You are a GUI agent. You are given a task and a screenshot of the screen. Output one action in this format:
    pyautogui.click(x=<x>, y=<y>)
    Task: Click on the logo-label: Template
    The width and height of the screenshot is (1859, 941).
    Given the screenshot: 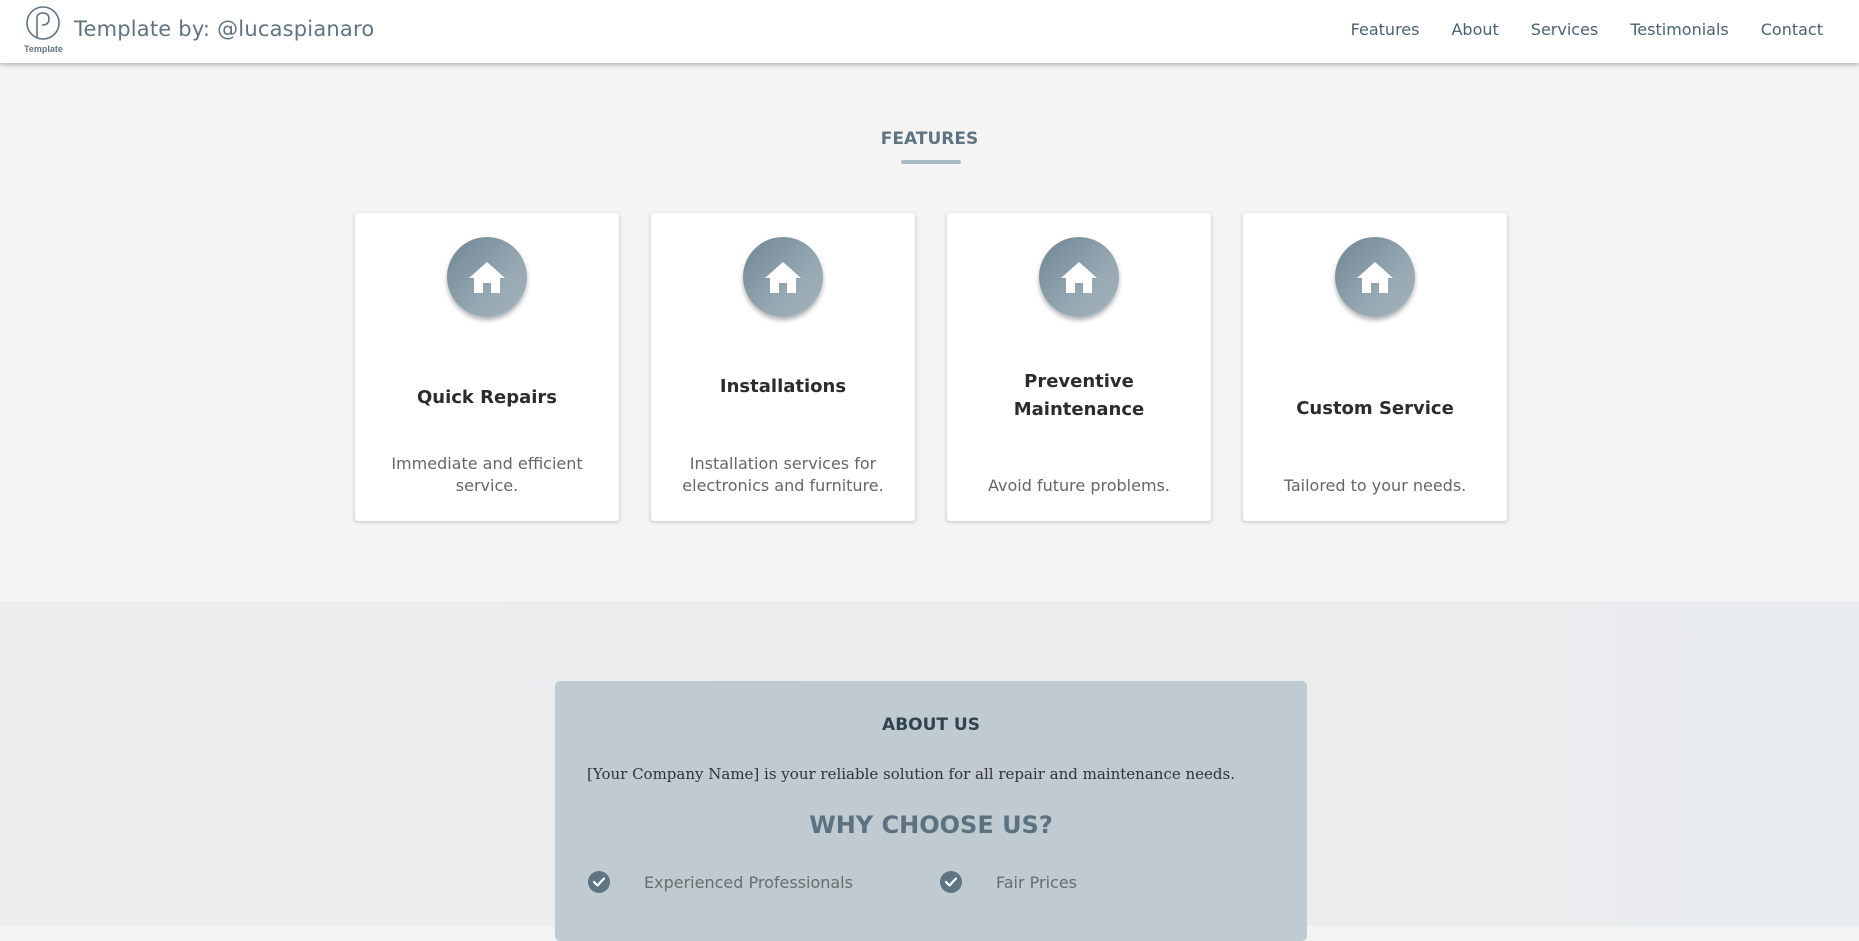 What is the action you would take?
    pyautogui.click(x=43, y=49)
    